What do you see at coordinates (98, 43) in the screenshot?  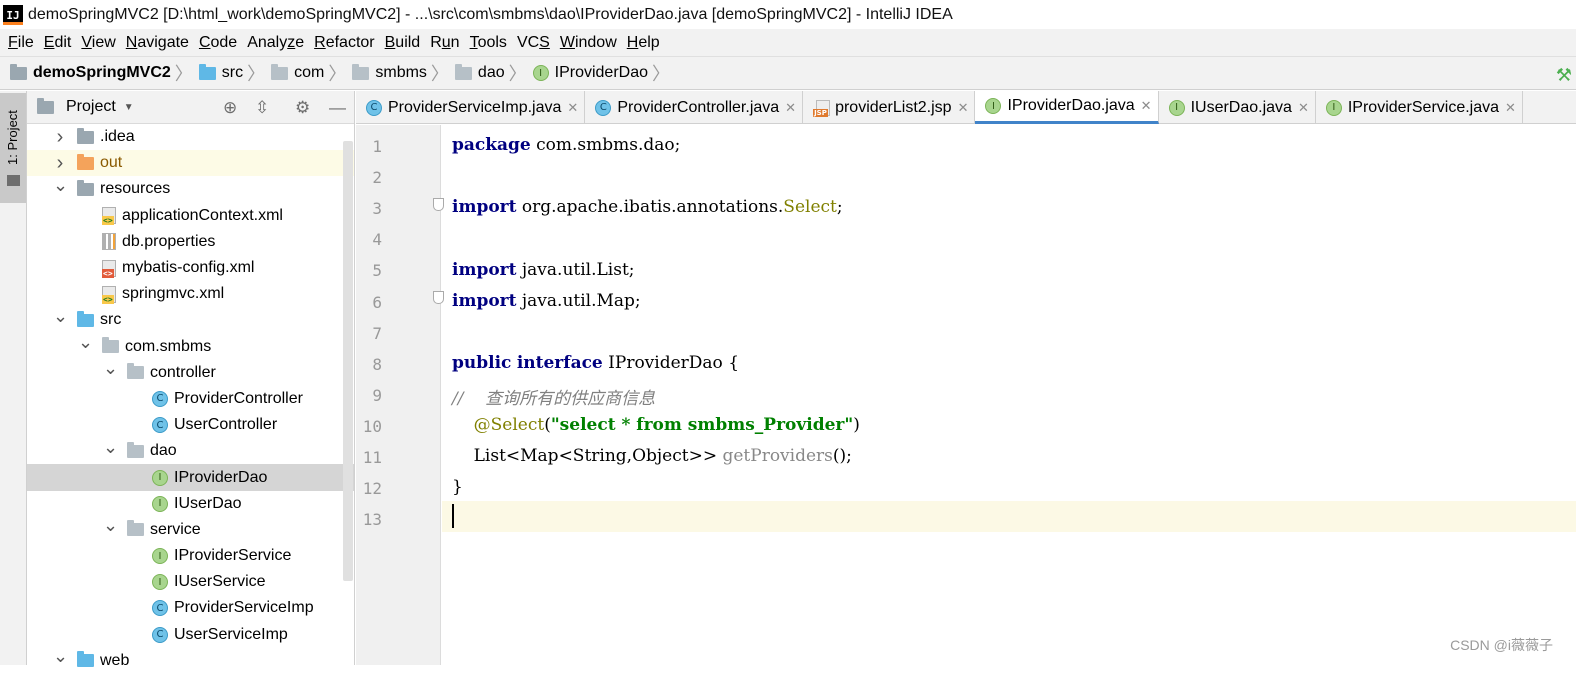 I see `menu-item: View` at bounding box center [98, 43].